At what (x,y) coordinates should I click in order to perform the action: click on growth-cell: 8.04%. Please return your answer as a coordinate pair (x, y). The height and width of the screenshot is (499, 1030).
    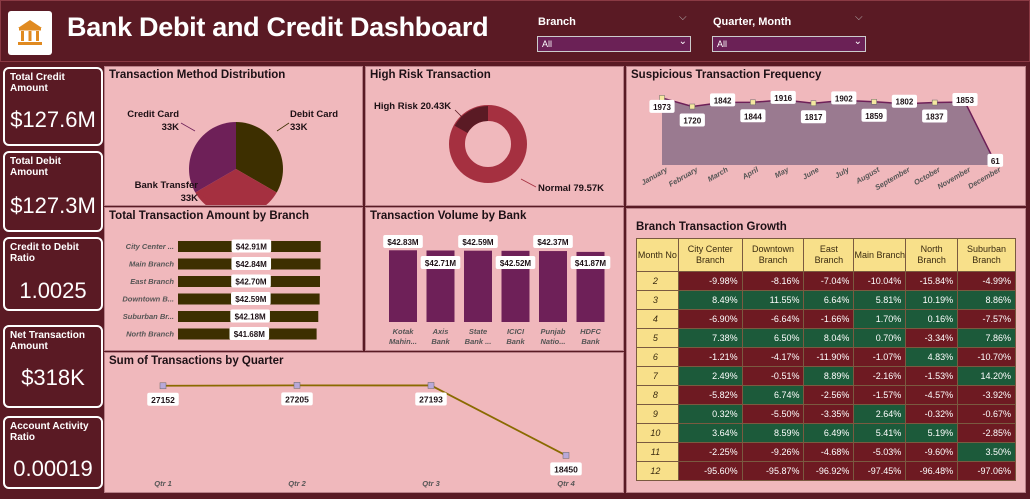
    Looking at the image, I should click on (829, 338).